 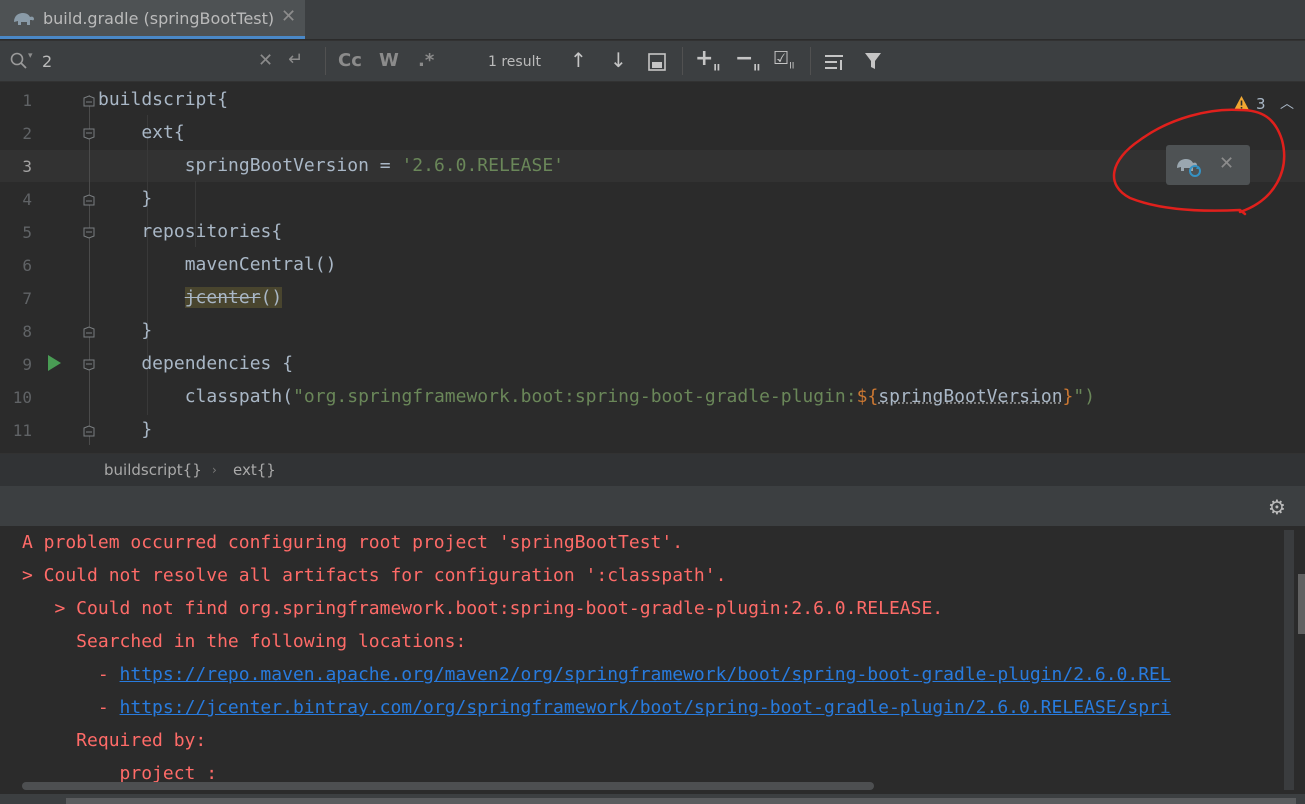 I want to click on bottom-scrollbar-thumb, so click(x=681, y=801).